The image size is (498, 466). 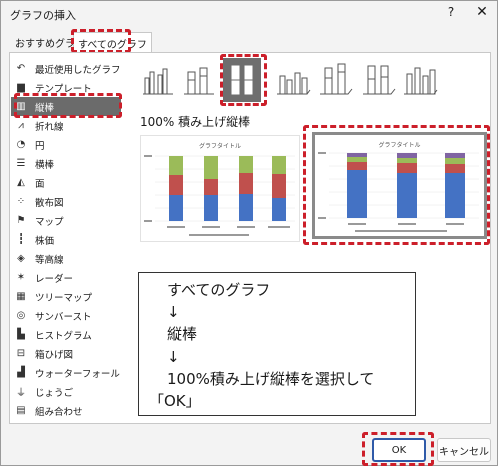 What do you see at coordinates (398, 192) in the screenshot?
I see `preview-2-graphic` at bounding box center [398, 192].